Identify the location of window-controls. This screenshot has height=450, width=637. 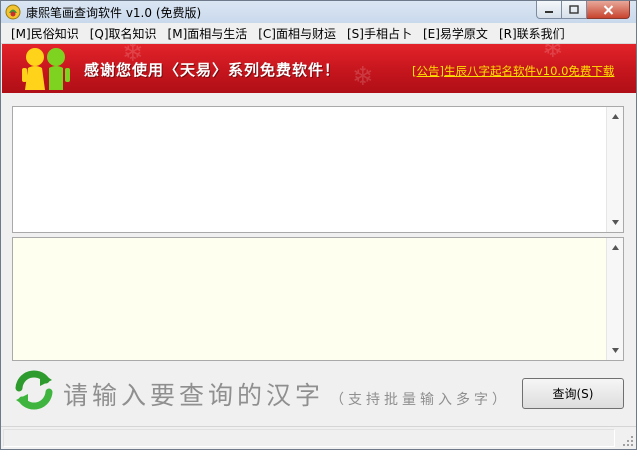
(583, 10).